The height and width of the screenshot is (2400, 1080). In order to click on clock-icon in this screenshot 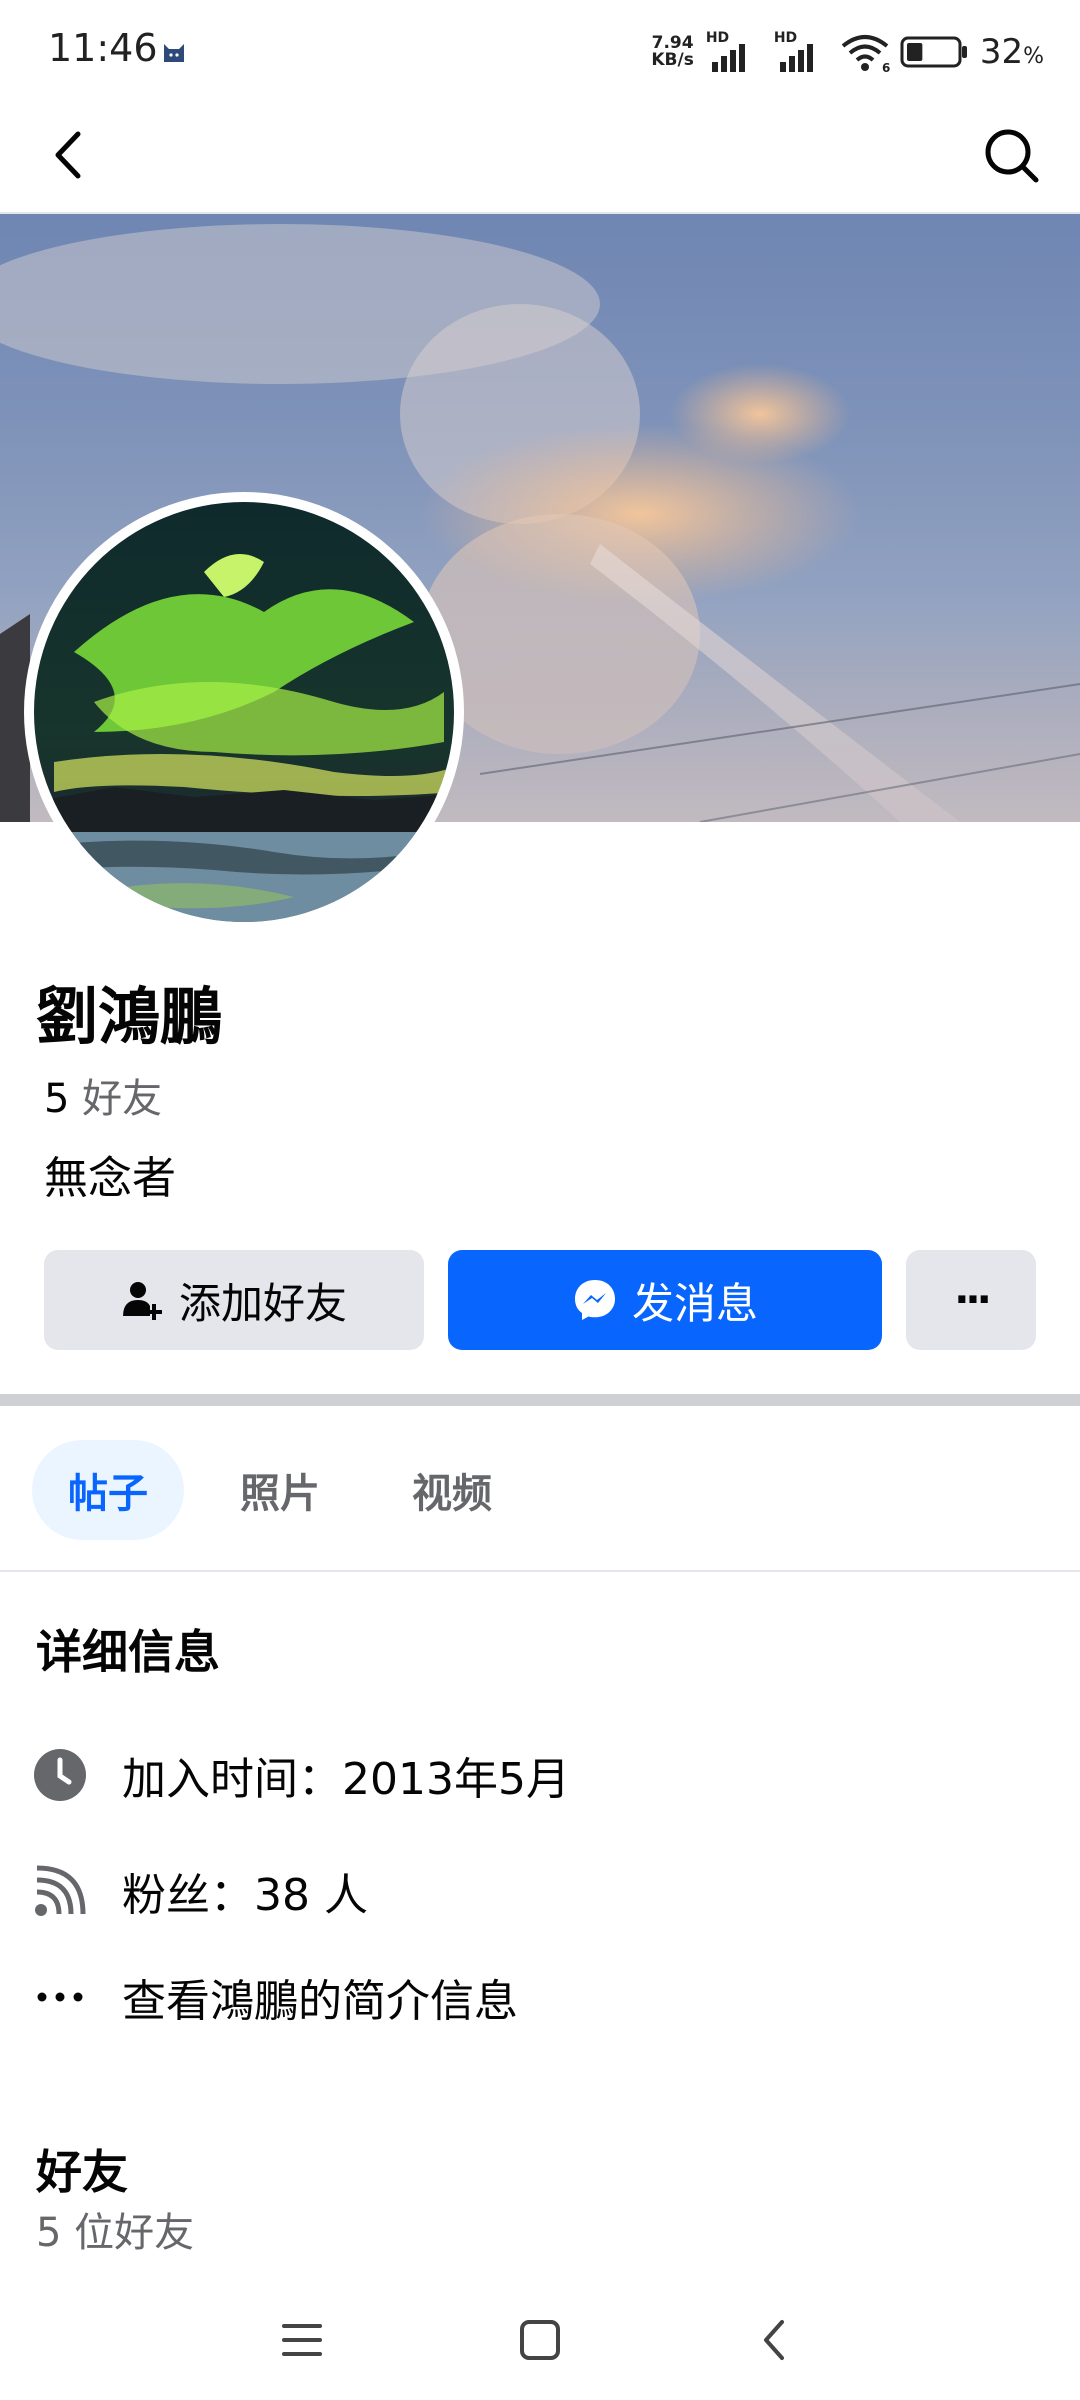, I will do `click(60, 1775)`.